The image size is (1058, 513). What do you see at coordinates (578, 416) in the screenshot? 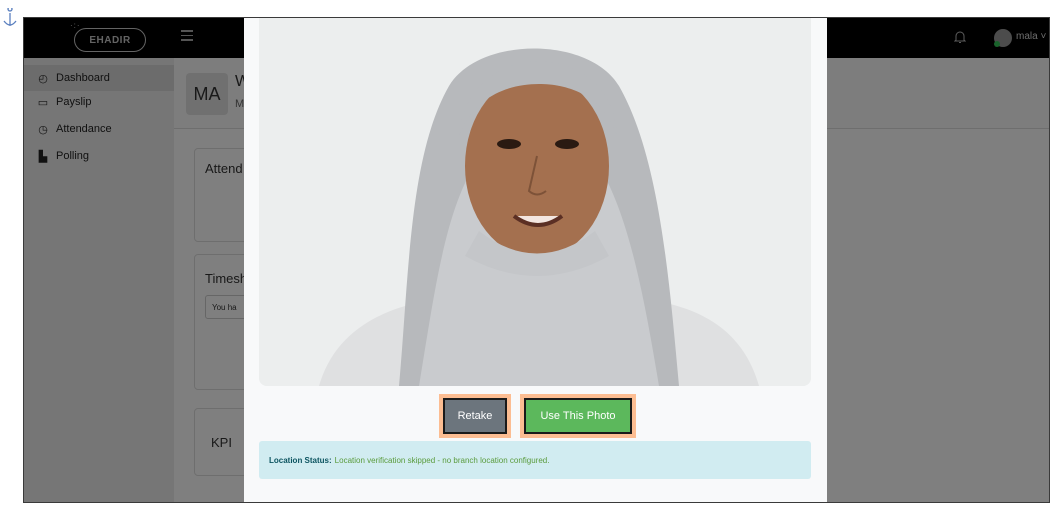
I see `use-photo-button: Use This Photo` at bounding box center [578, 416].